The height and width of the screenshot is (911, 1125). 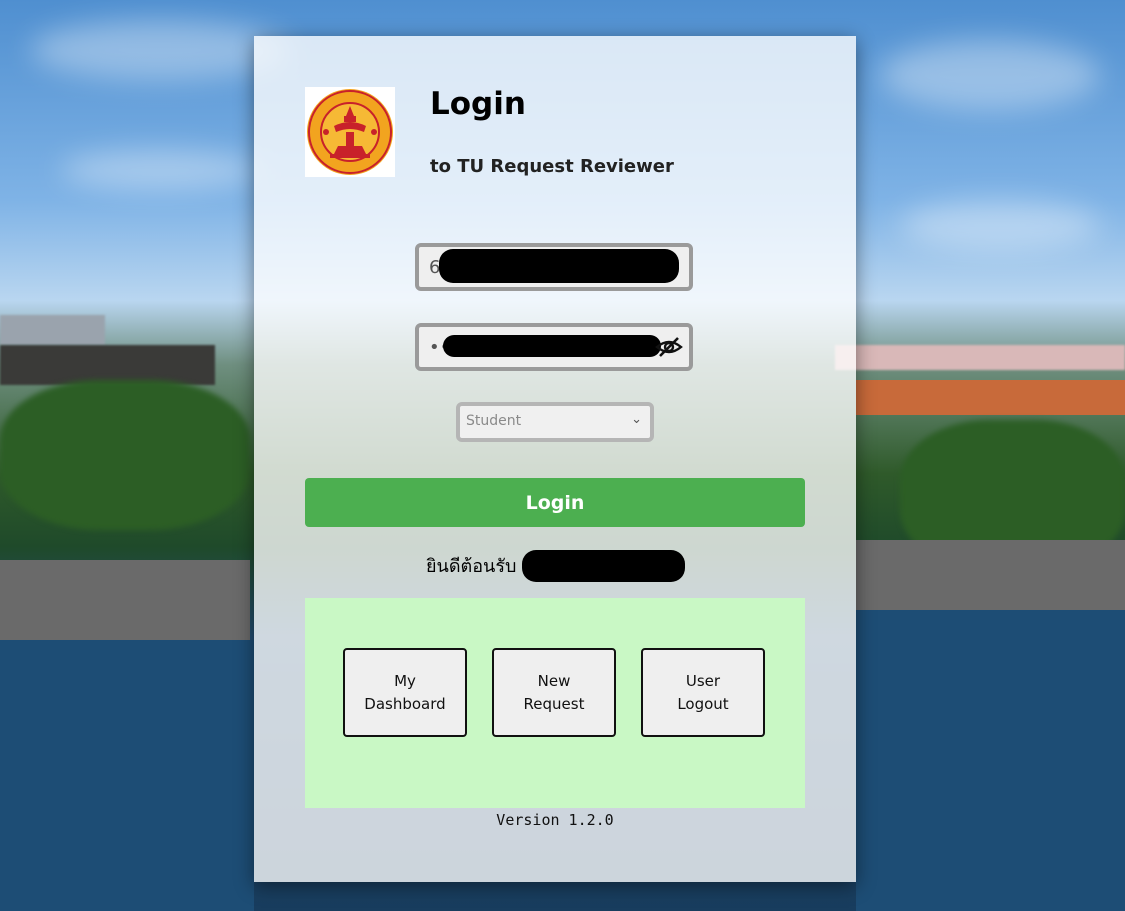 I want to click on page-title: Login, so click(x=478, y=104).